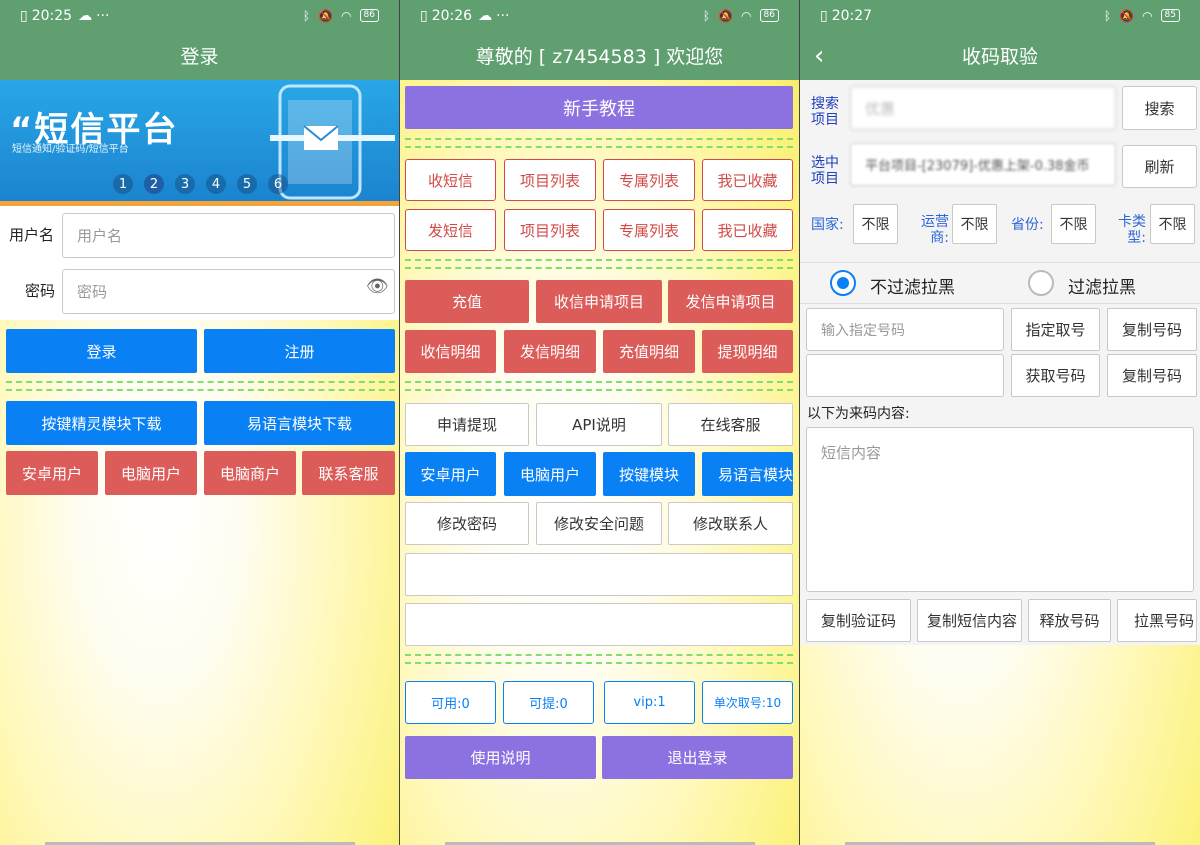 The height and width of the screenshot is (845, 1200). I want to click on yyy-download-button: 易语言模块下载, so click(299, 423).